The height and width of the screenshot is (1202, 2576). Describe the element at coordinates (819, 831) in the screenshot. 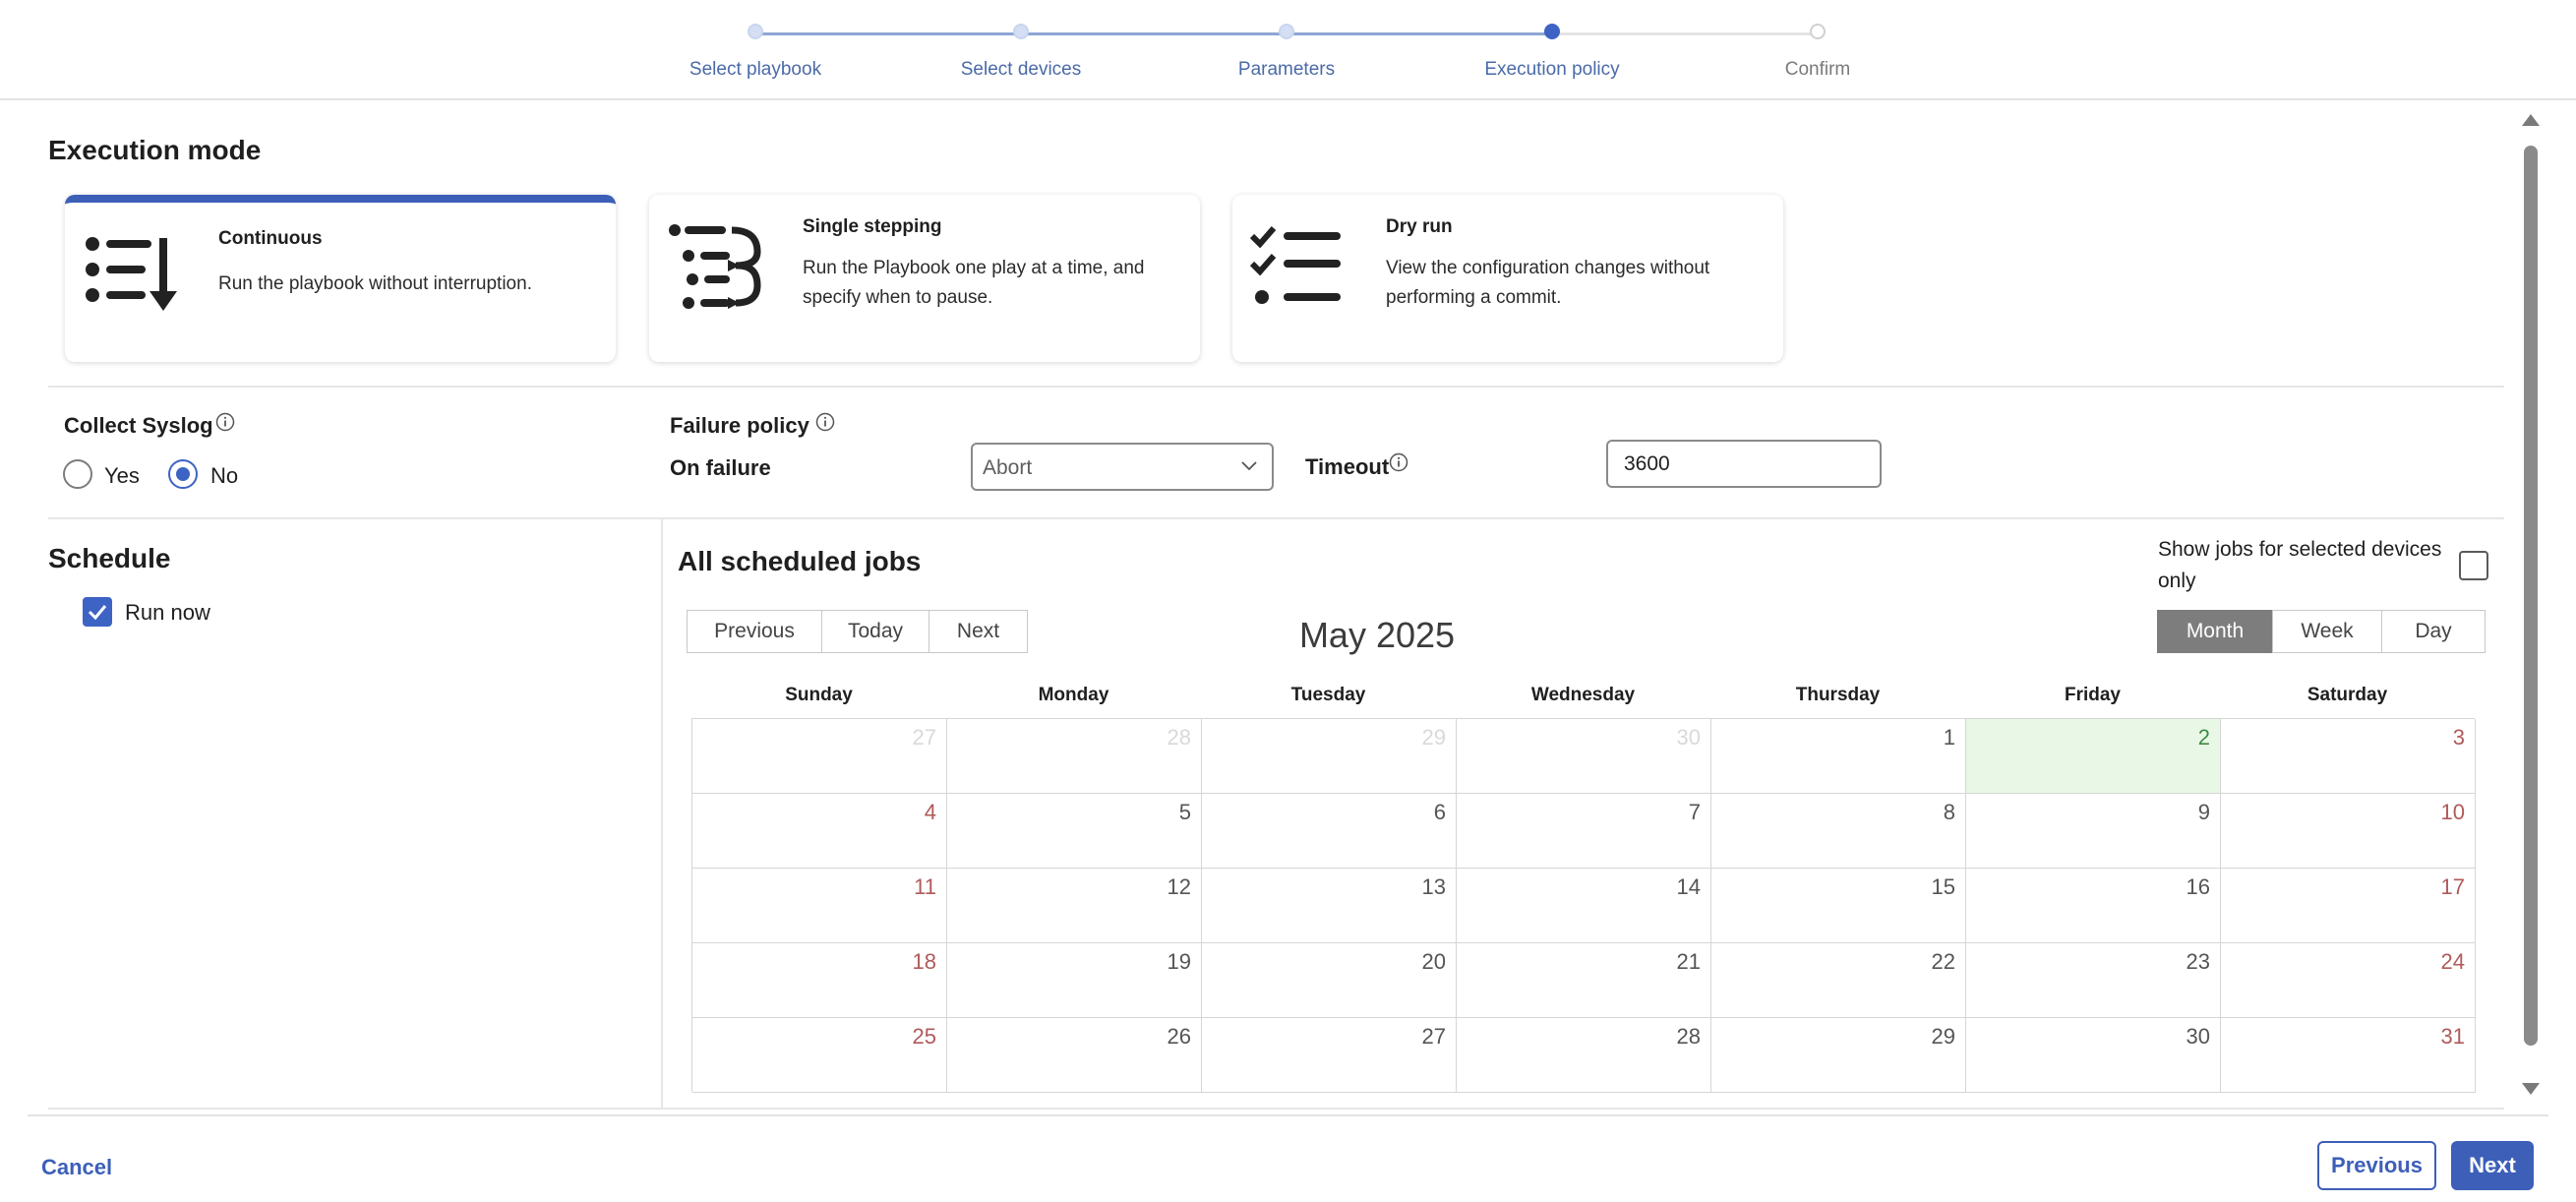

I see `calendar-day-cell: 4` at that location.